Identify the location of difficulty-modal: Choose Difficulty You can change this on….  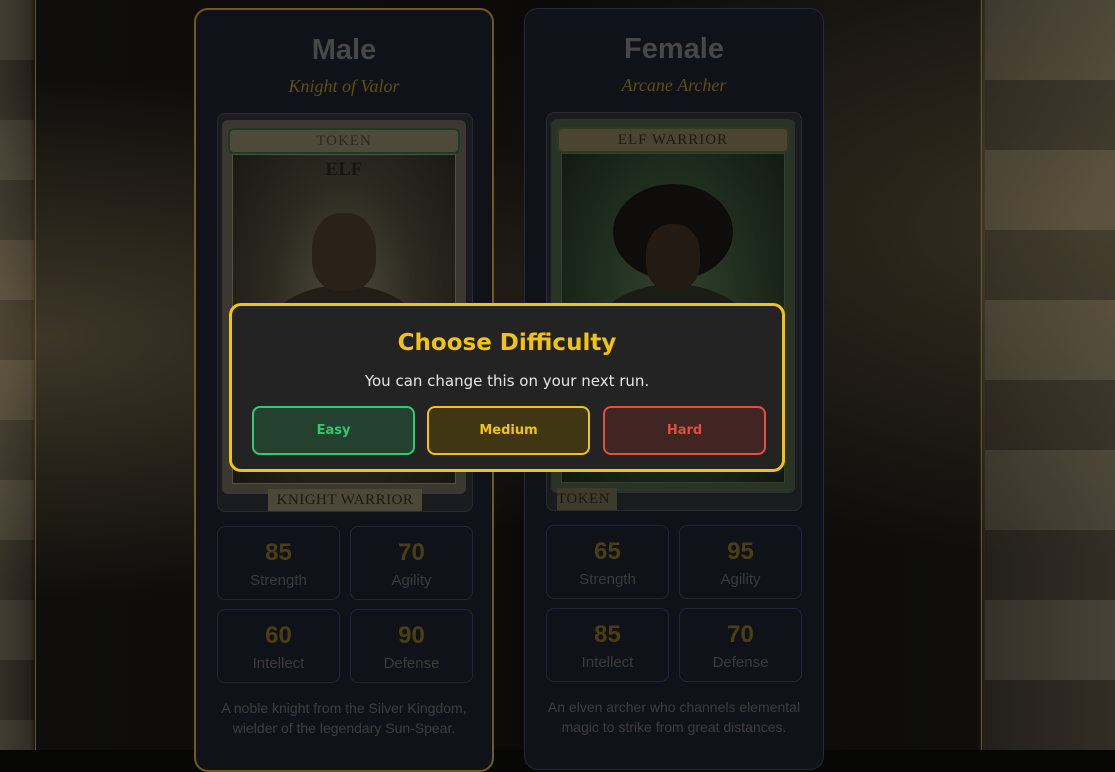
(507, 387).